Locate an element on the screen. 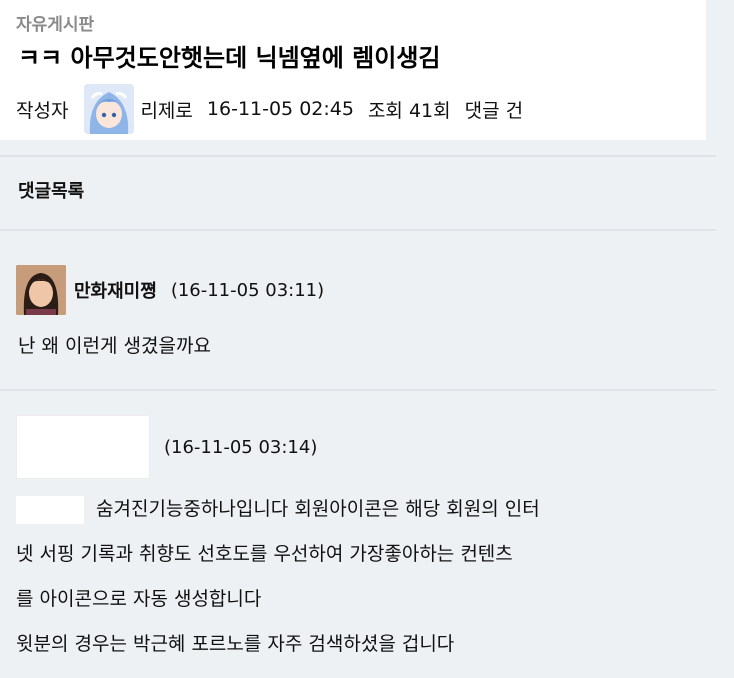 The height and width of the screenshot is (678, 734). comments-section-title: 댓글목록 is located at coordinates (51, 191).